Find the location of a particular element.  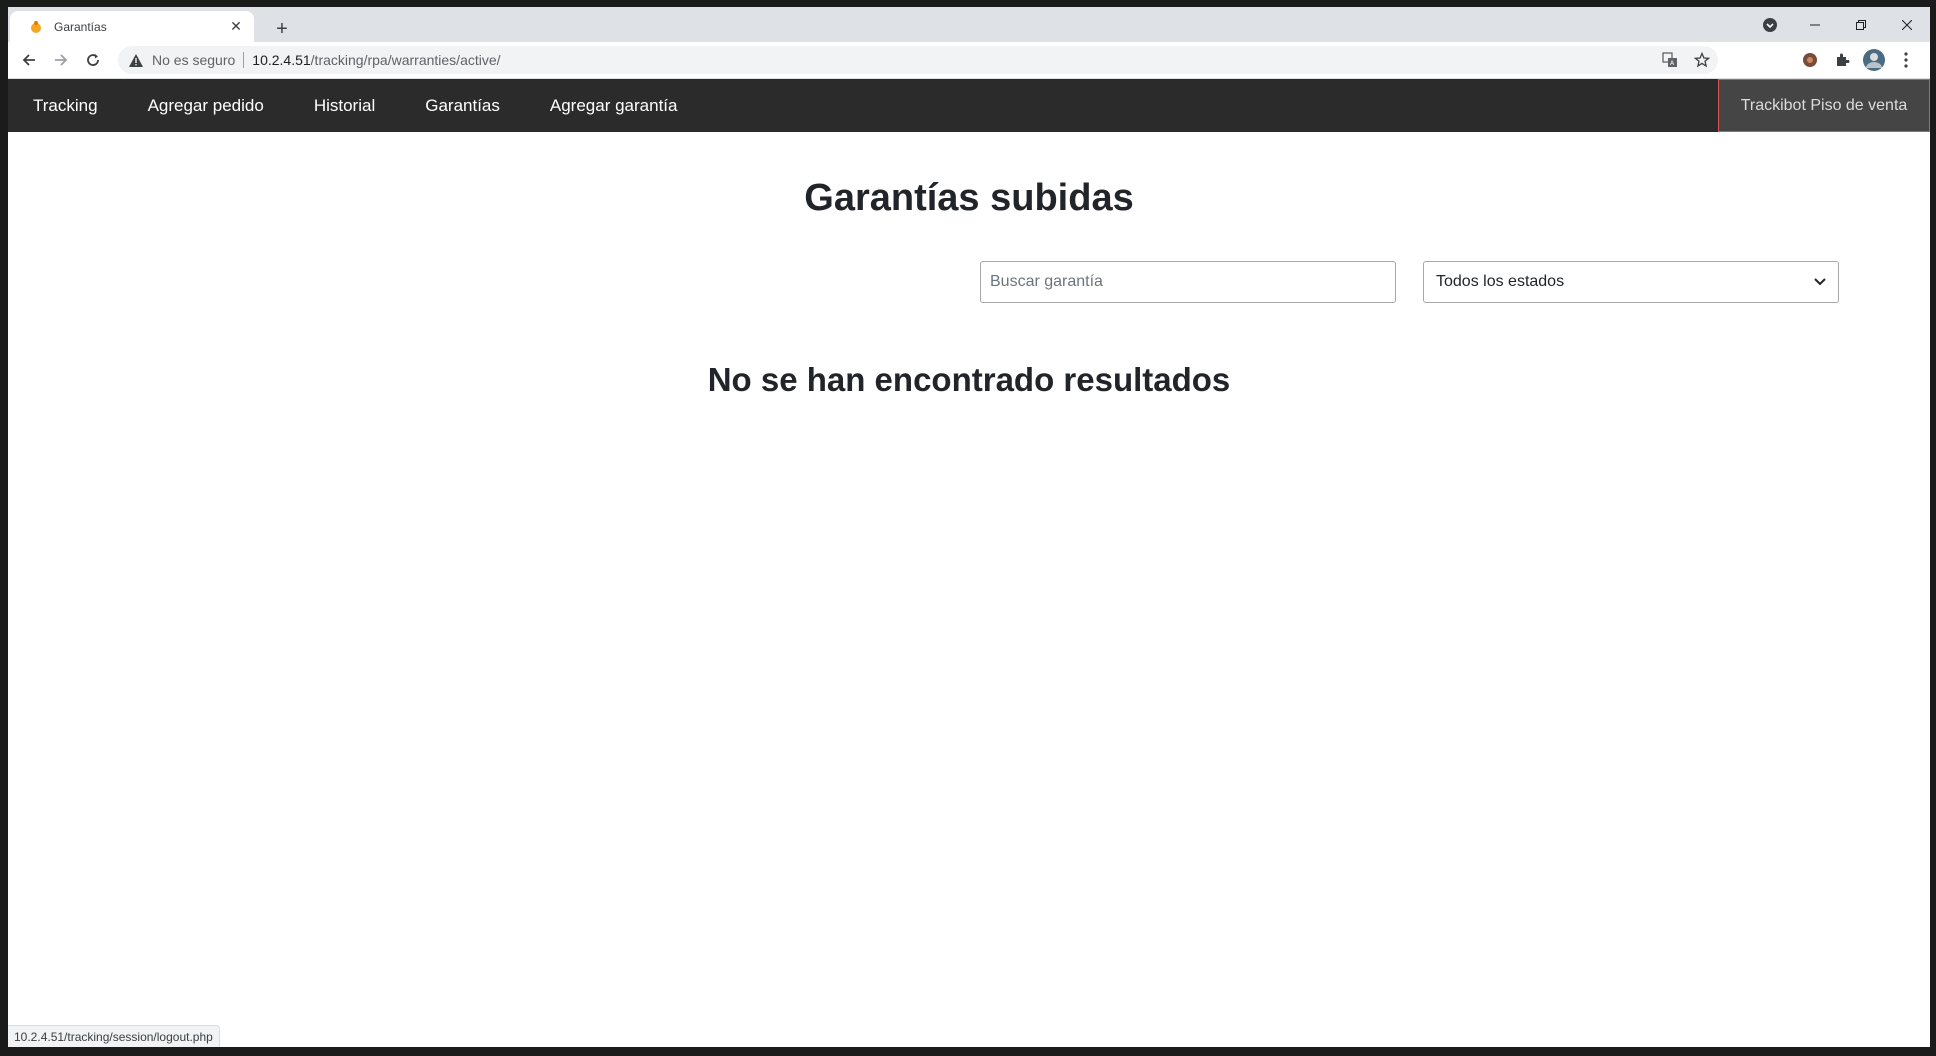

close-tab-icon: ✕ is located at coordinates (236, 27).